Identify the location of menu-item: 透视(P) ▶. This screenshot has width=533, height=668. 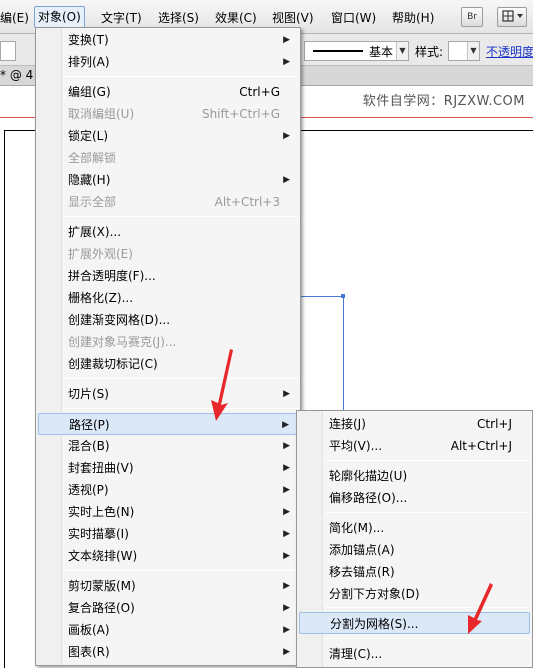
(168, 490).